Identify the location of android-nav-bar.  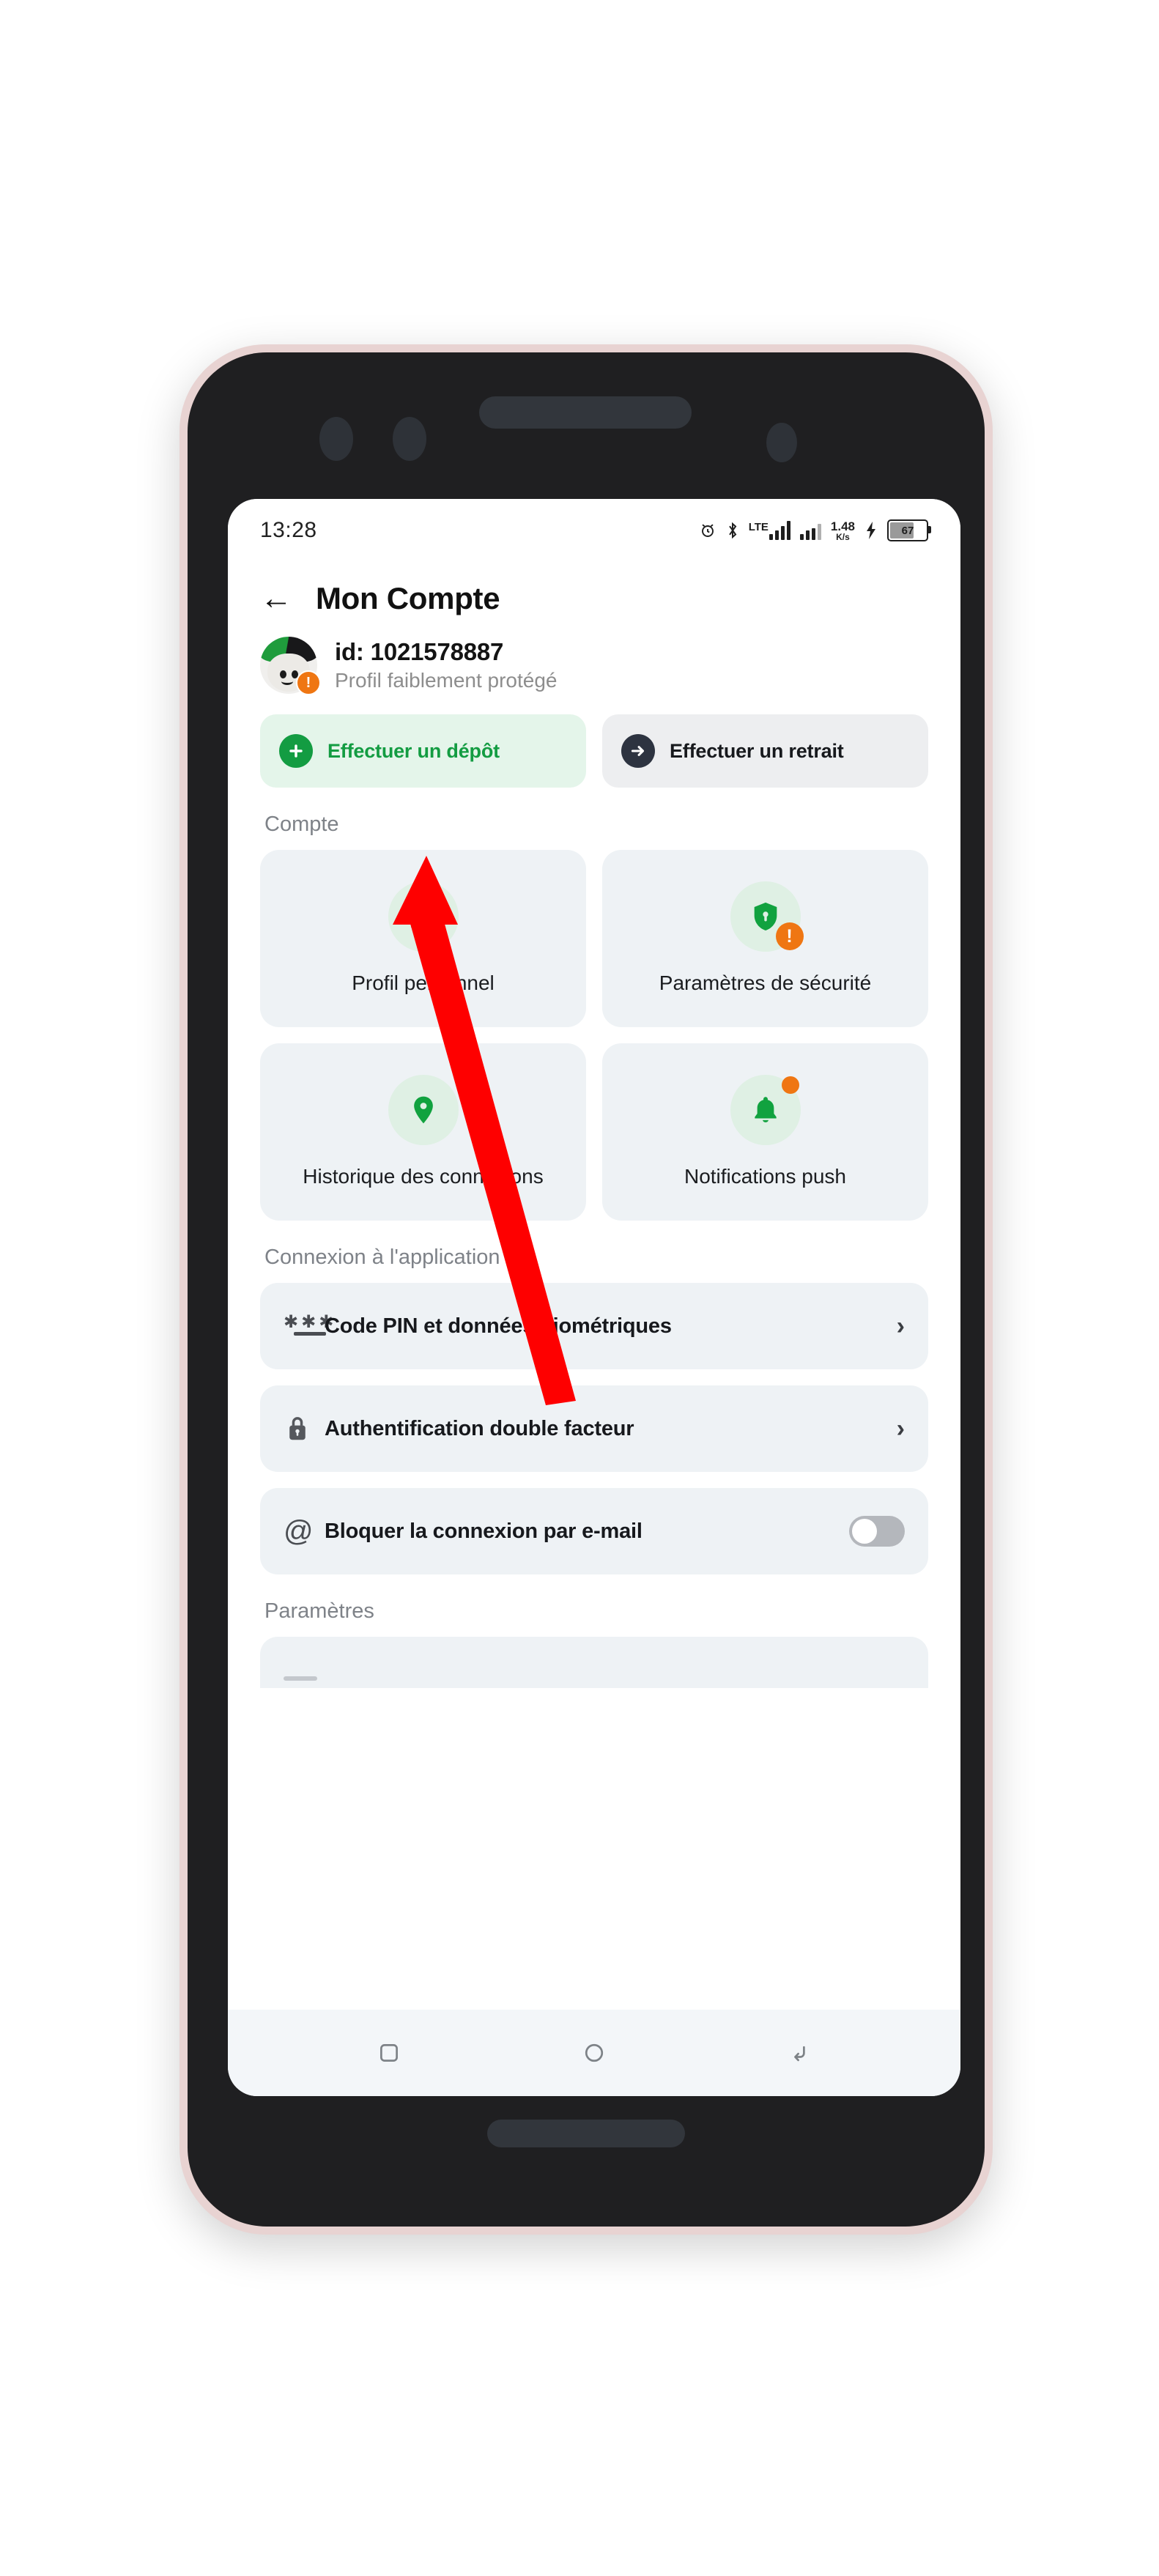
(594, 2053).